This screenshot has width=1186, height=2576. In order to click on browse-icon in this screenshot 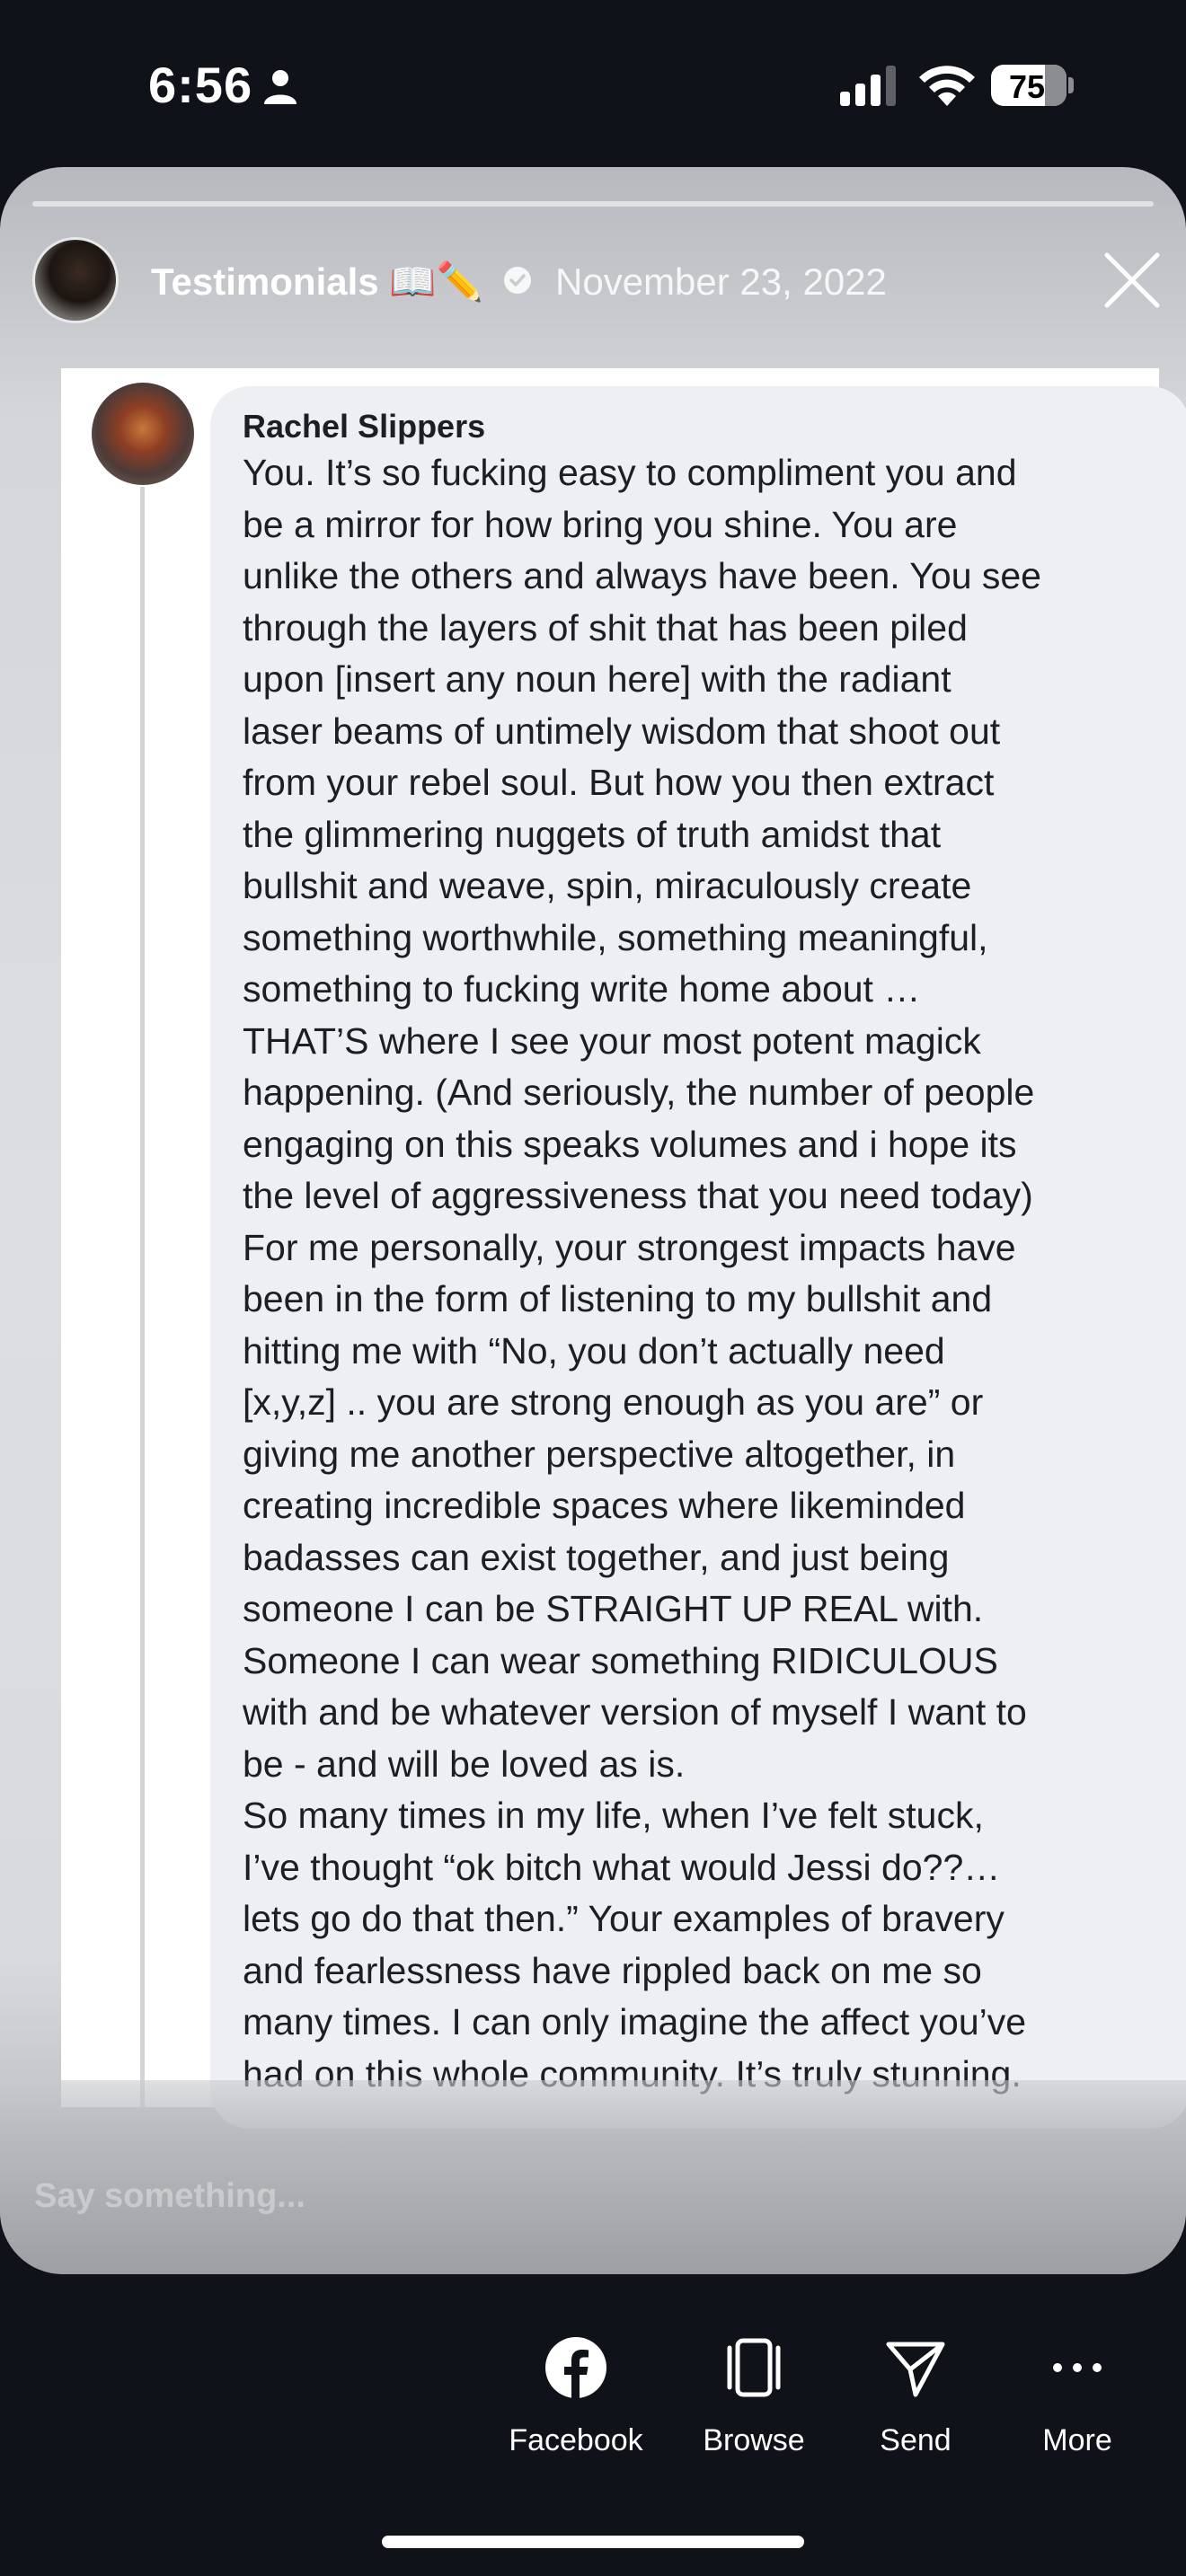, I will do `click(754, 2367)`.